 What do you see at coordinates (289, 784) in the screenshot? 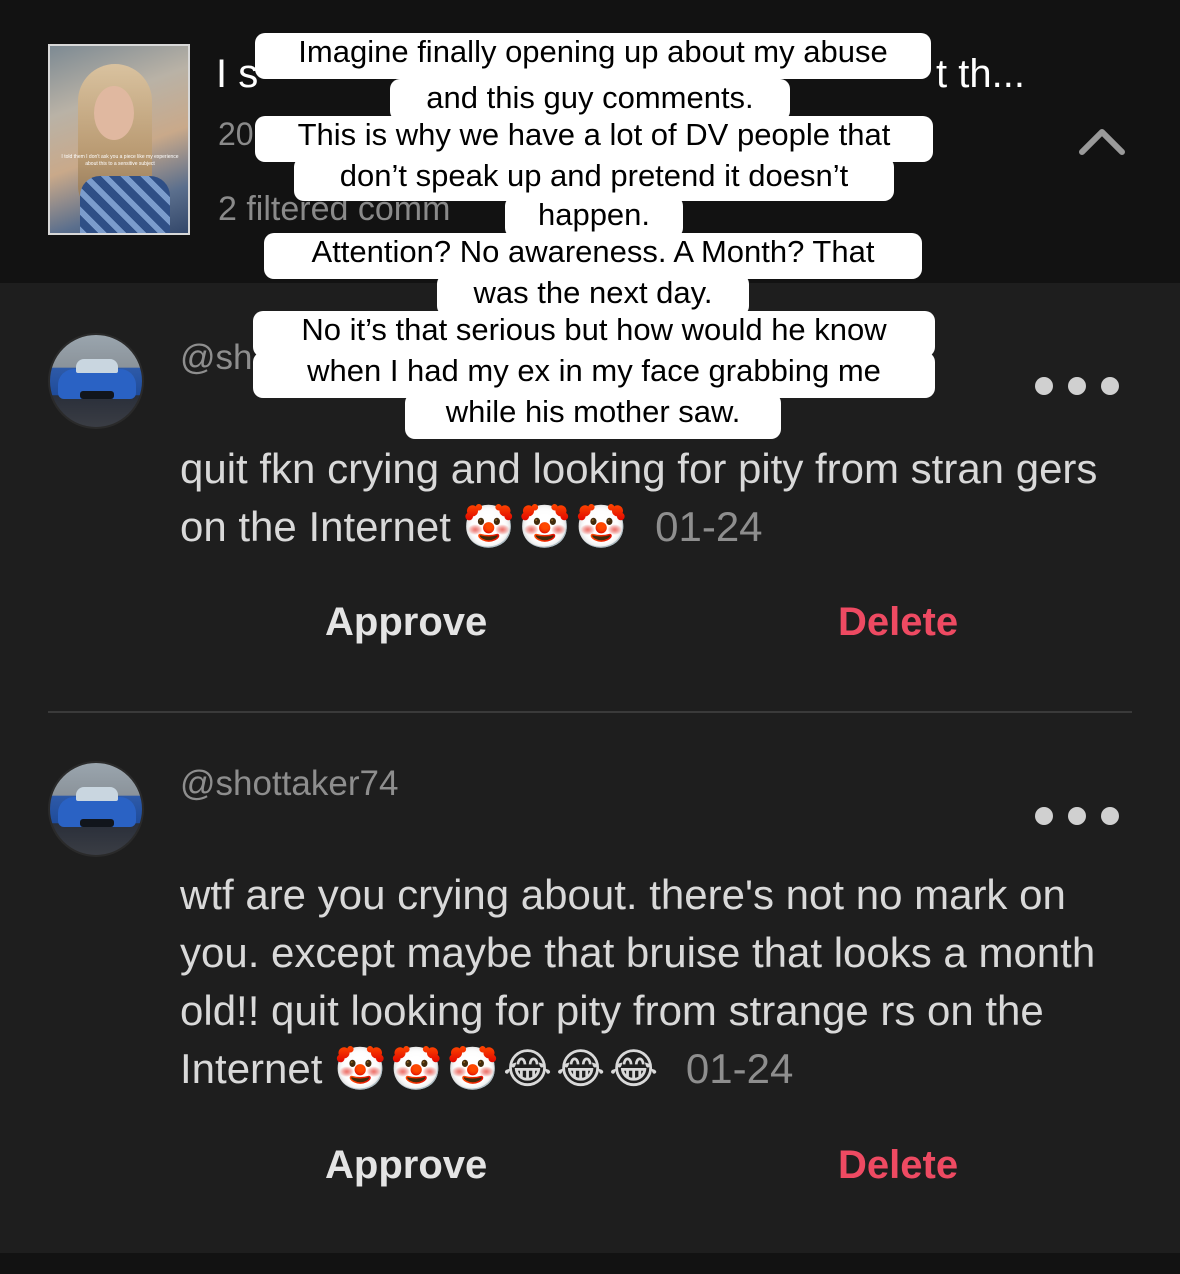
I see `comment-username: @shottaker74` at bounding box center [289, 784].